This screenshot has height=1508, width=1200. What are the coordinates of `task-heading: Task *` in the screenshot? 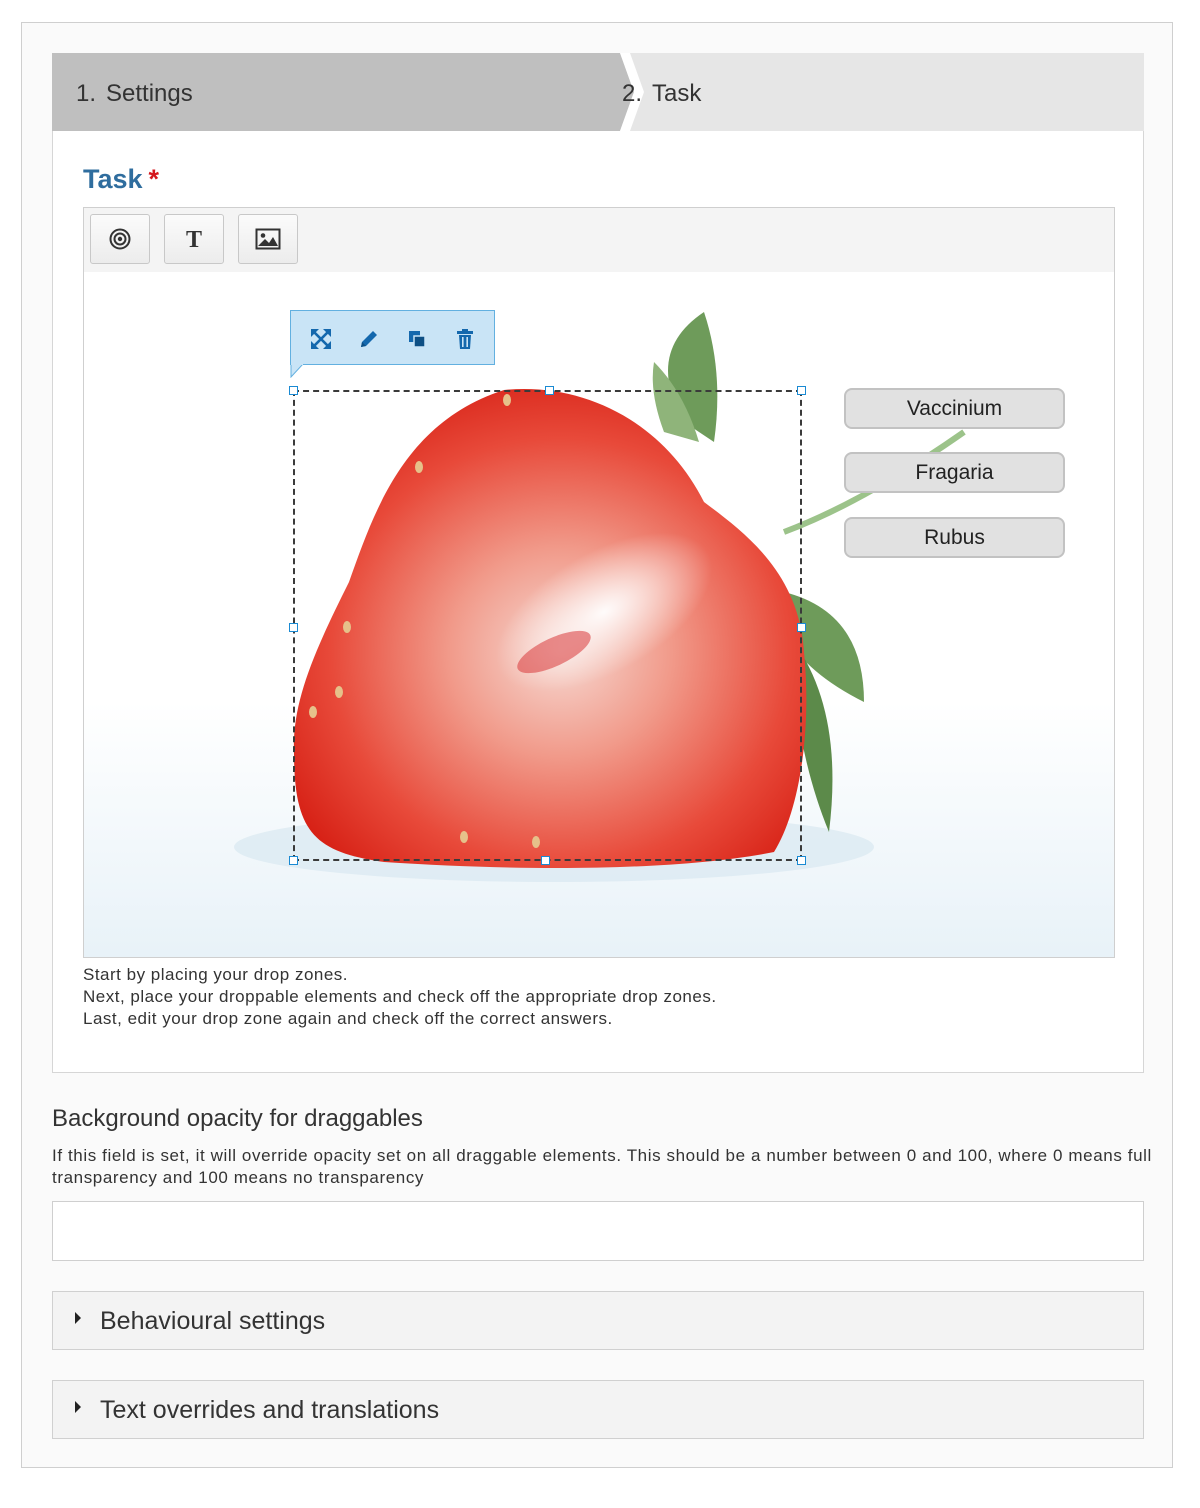 It's located at (121, 179).